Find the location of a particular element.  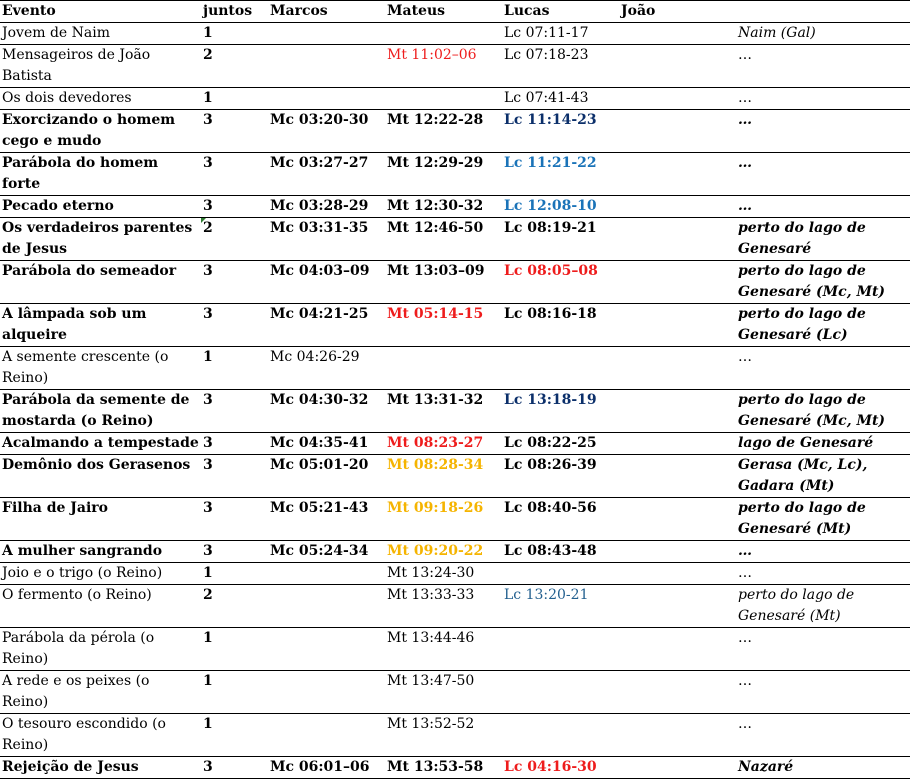

cell-marcos: Mc 03:20-30 is located at coordinates (319, 120).